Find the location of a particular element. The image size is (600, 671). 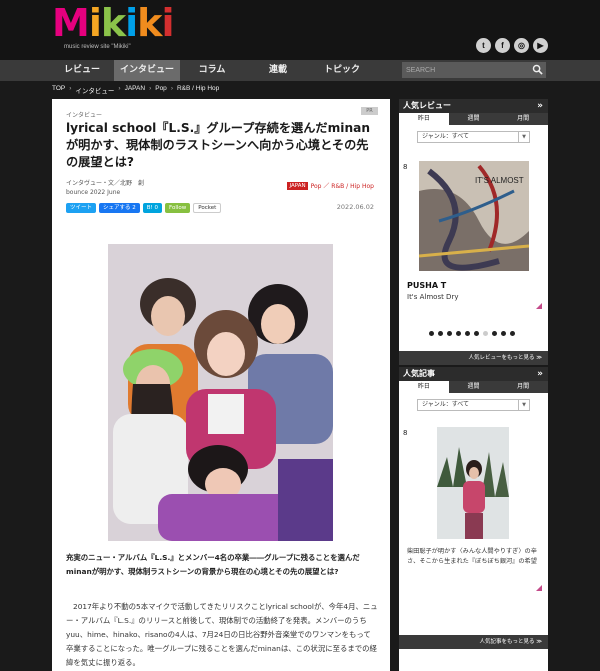

mikiki-logo: Mikiki is located at coordinates (113, 23).